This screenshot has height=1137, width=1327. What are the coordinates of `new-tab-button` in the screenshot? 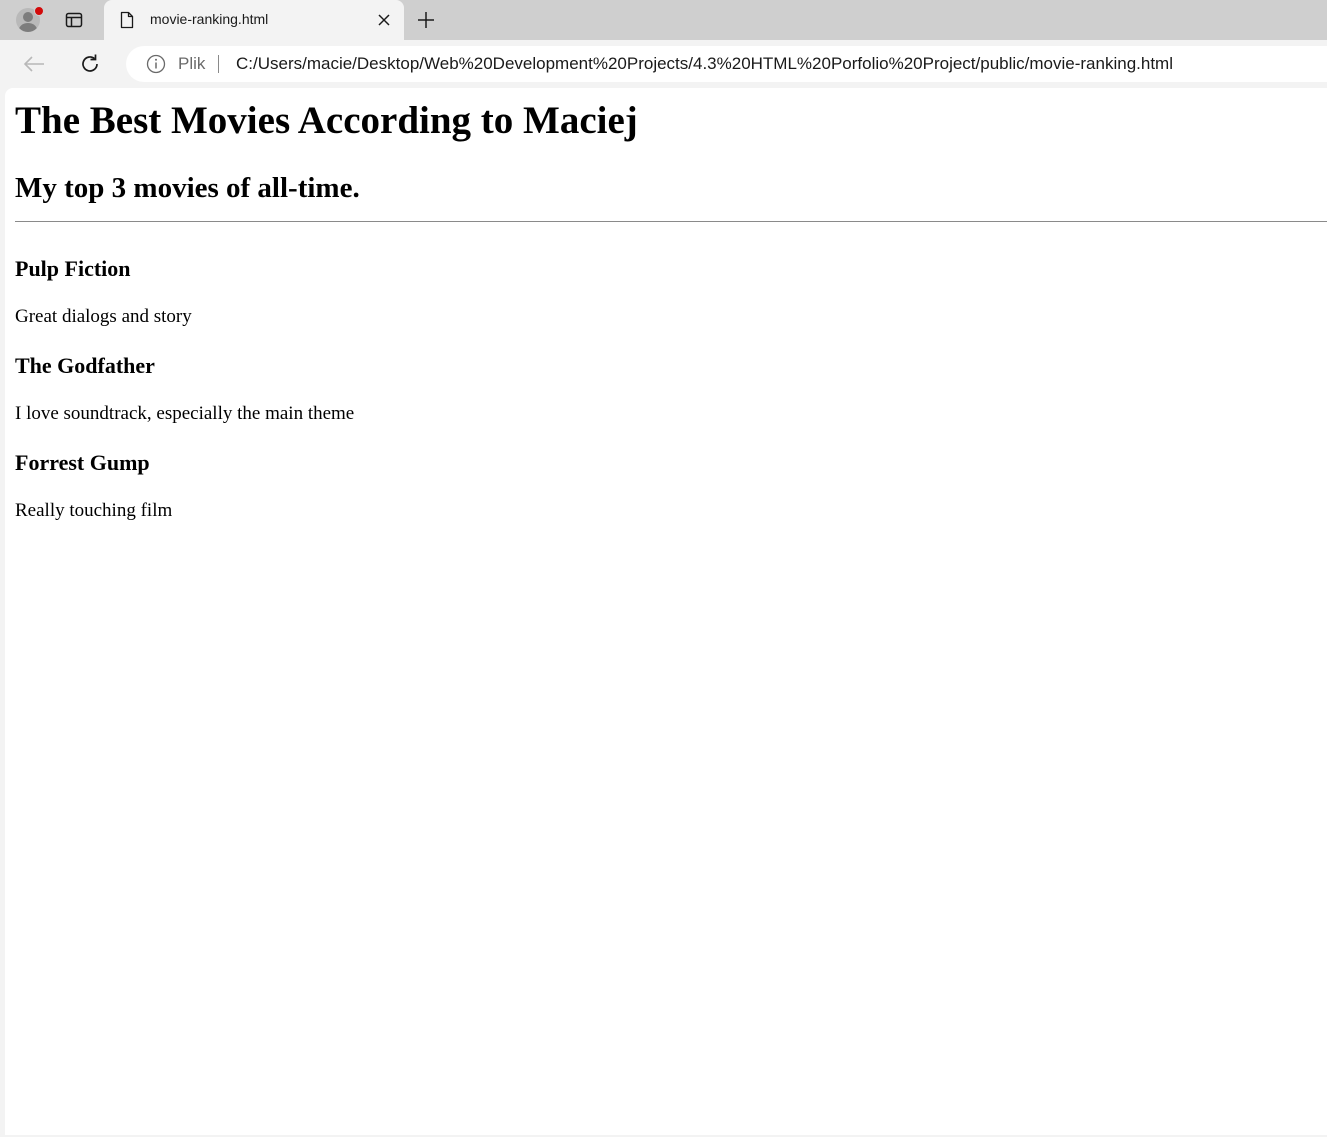 It's located at (426, 20).